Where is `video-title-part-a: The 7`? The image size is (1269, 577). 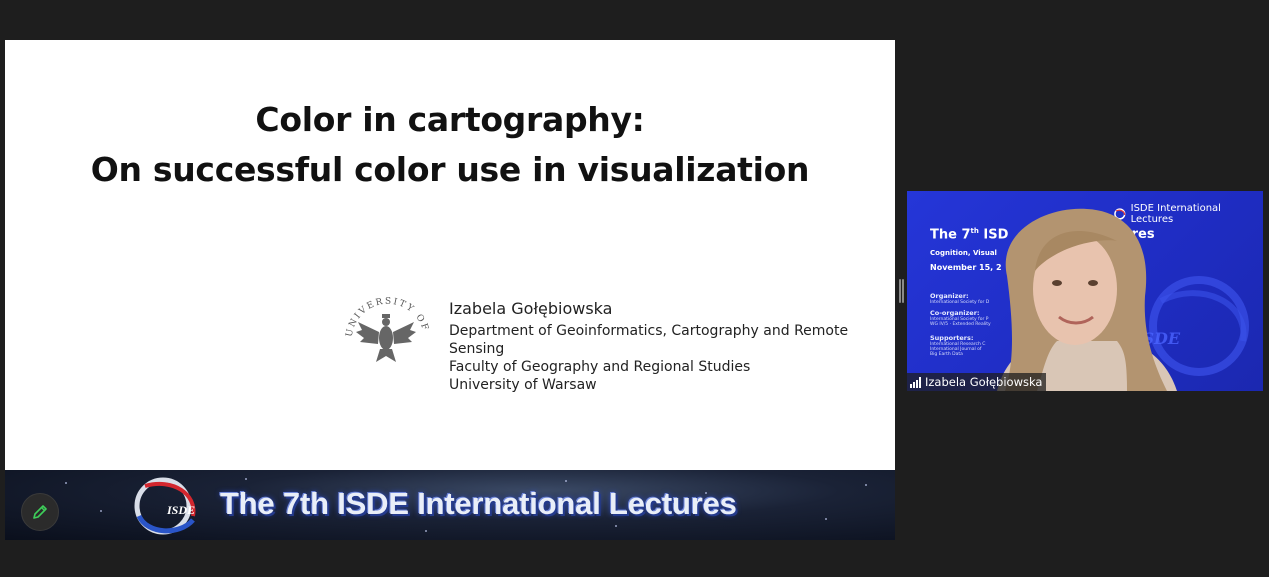
video-title-part-a: The 7 is located at coordinates (950, 235).